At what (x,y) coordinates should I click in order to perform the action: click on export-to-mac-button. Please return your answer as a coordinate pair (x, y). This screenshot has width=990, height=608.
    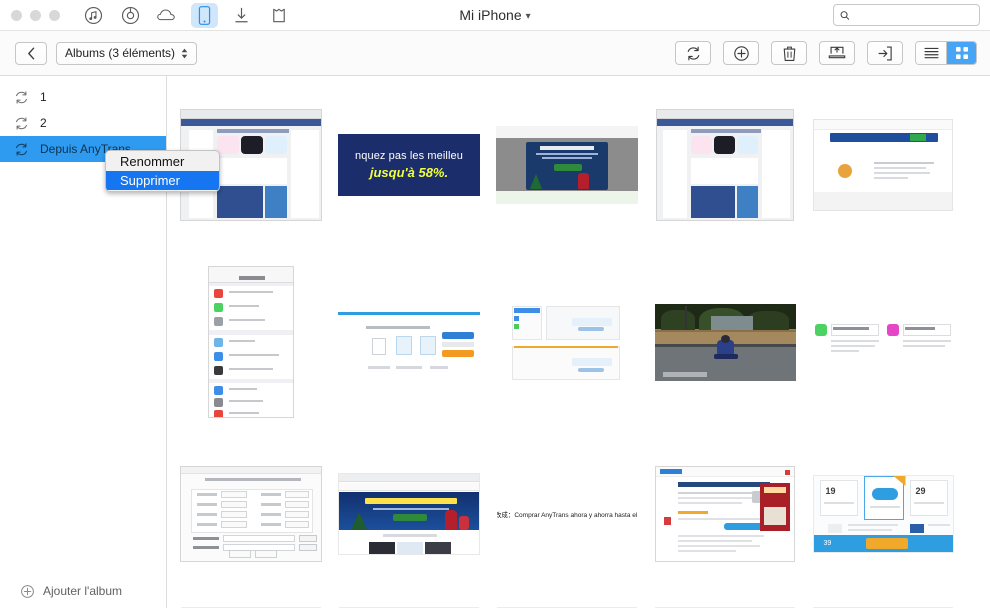
    Looking at the image, I should click on (837, 53).